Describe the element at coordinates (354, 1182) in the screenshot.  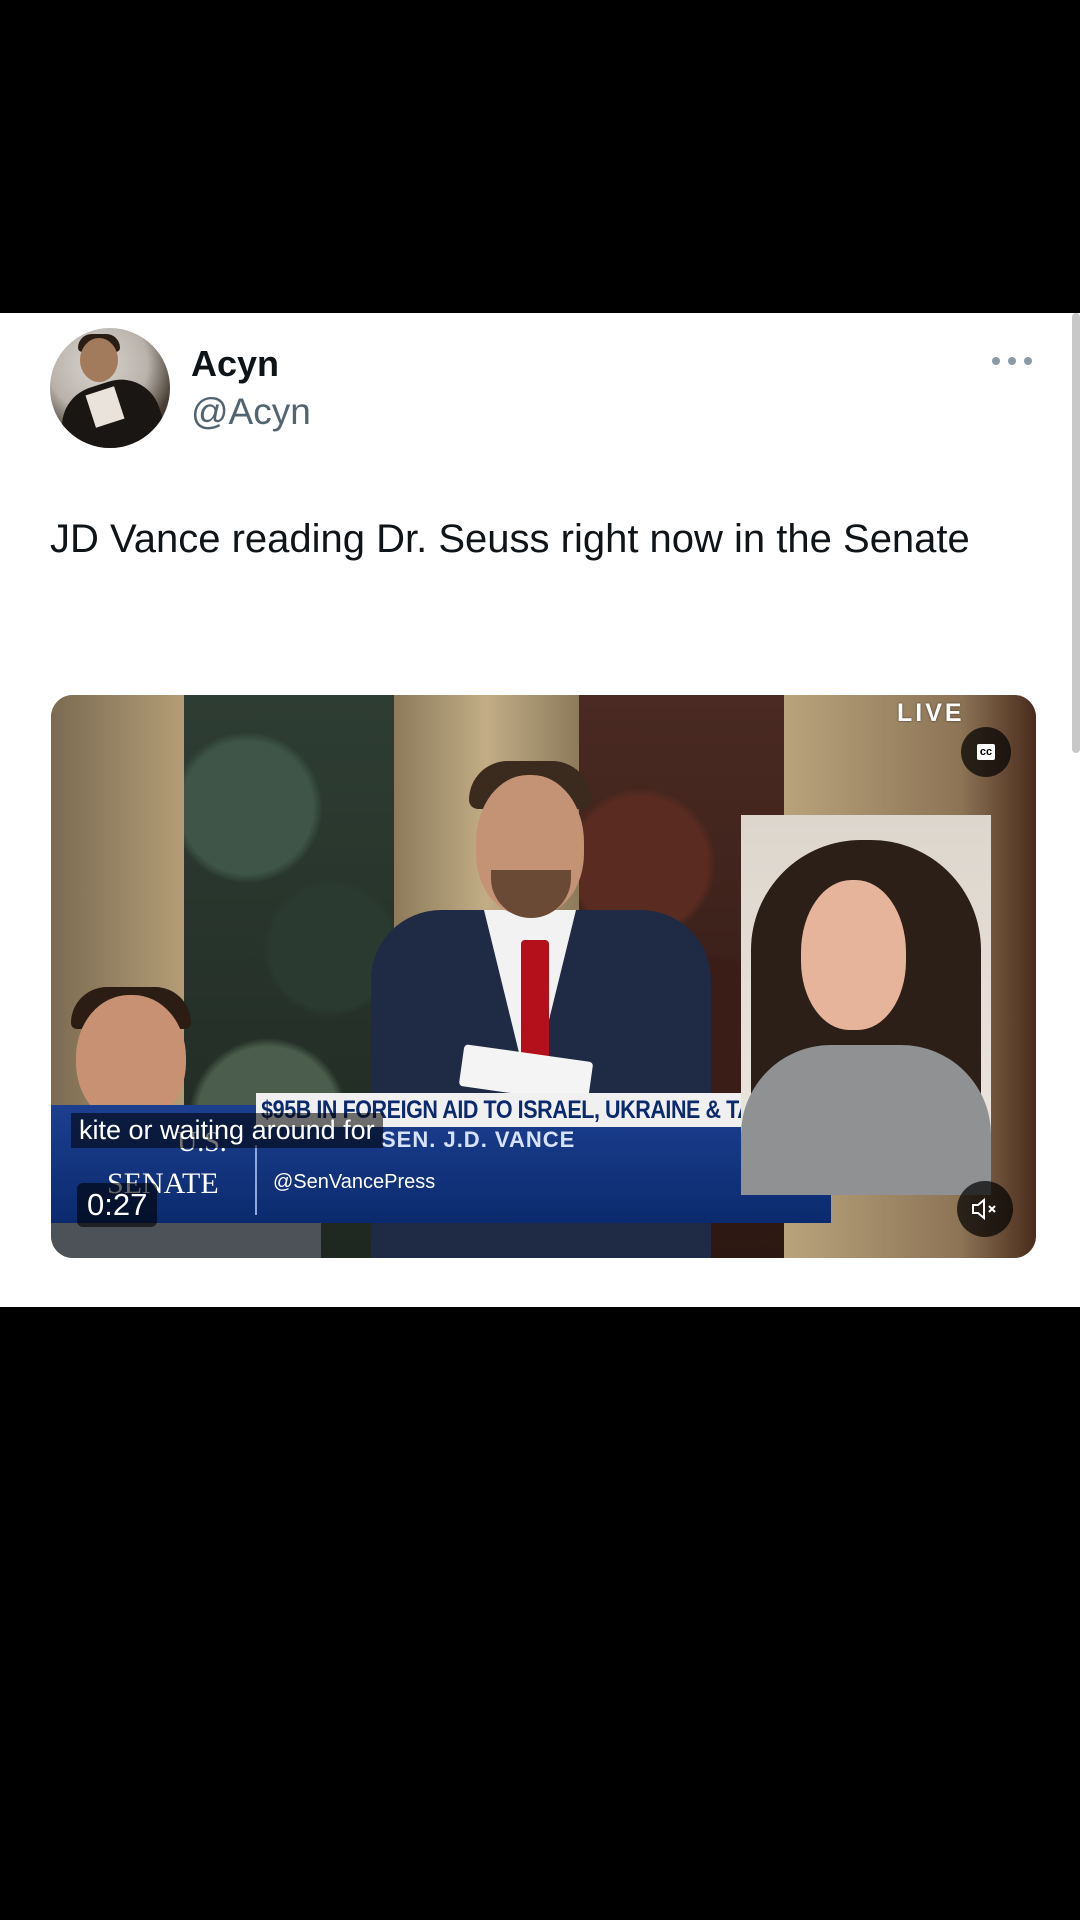
I see `chyron-handle: @SenVancePress` at that location.